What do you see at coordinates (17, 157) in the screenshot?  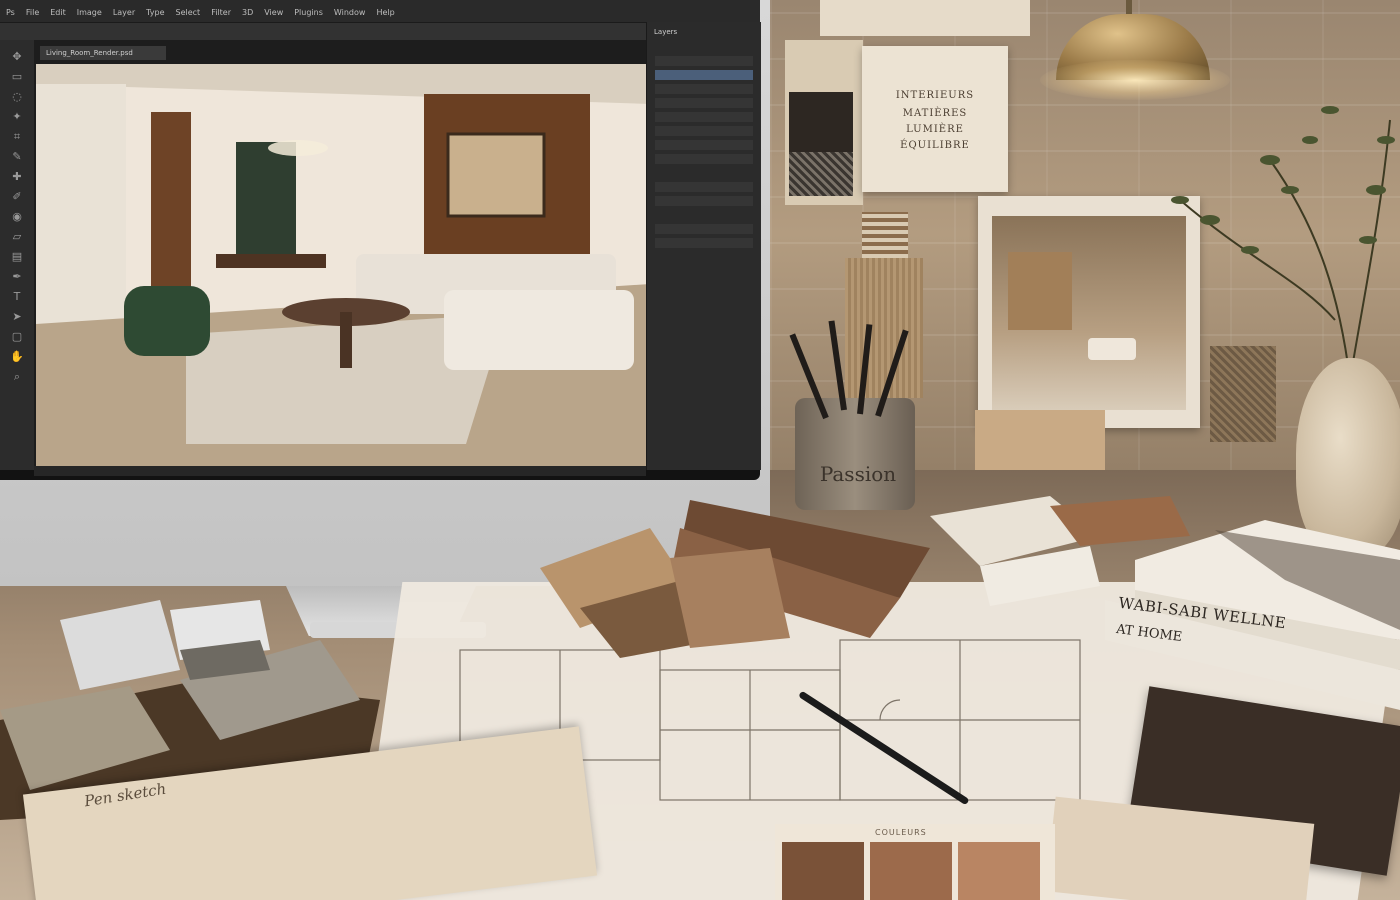 I see `eyedropper-tool-icon: ✎` at bounding box center [17, 157].